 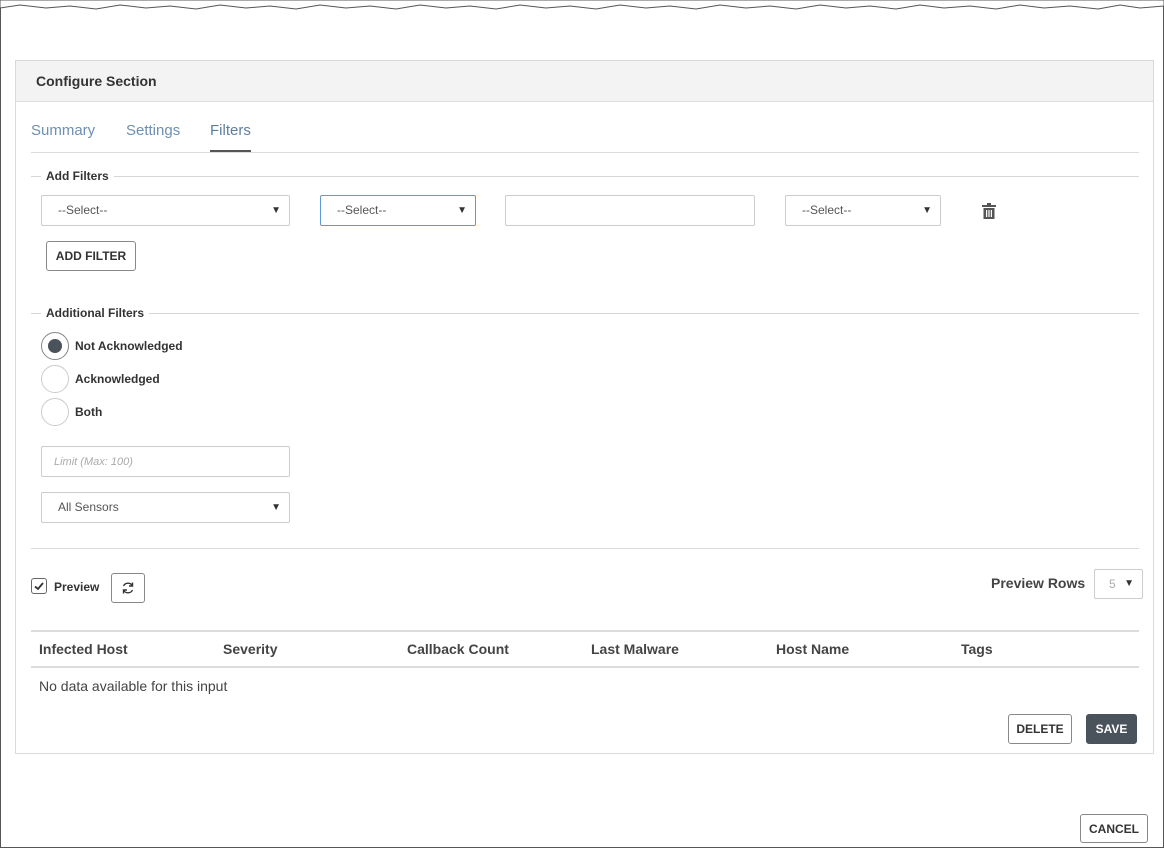 What do you see at coordinates (1040, 729) in the screenshot?
I see `delete-button: DELETE` at bounding box center [1040, 729].